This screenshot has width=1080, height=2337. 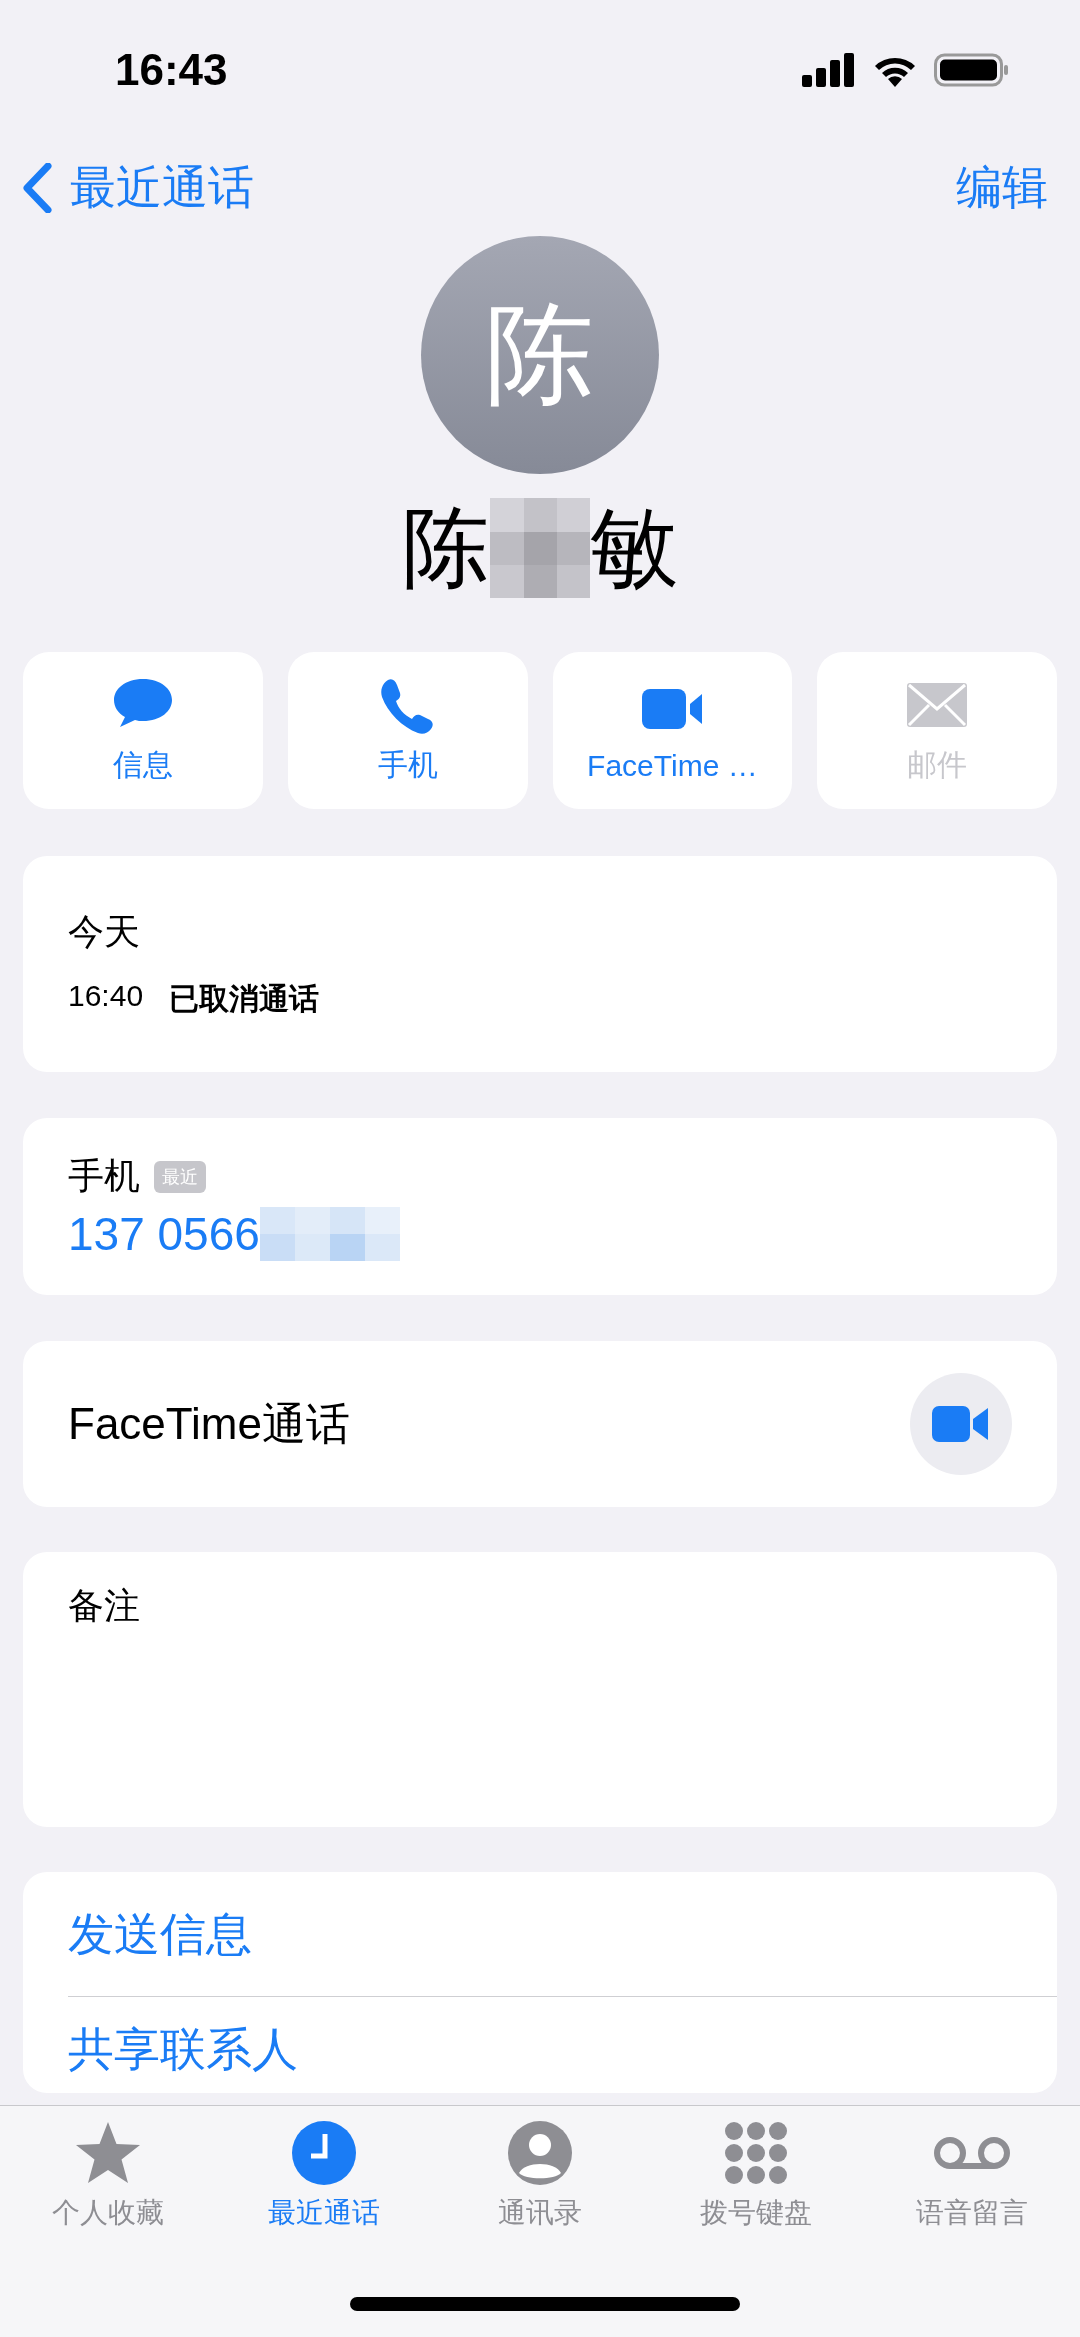 I want to click on phone-number: 137 0566, so click(x=164, y=1234).